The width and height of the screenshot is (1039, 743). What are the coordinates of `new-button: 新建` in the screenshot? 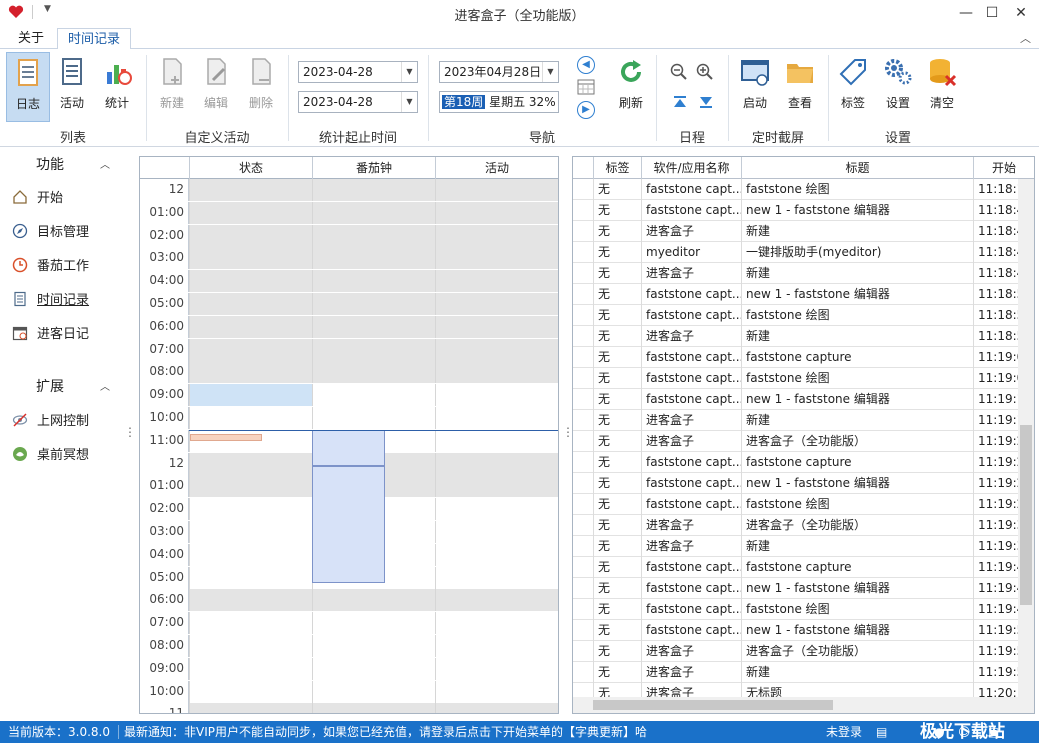 It's located at (172, 87).